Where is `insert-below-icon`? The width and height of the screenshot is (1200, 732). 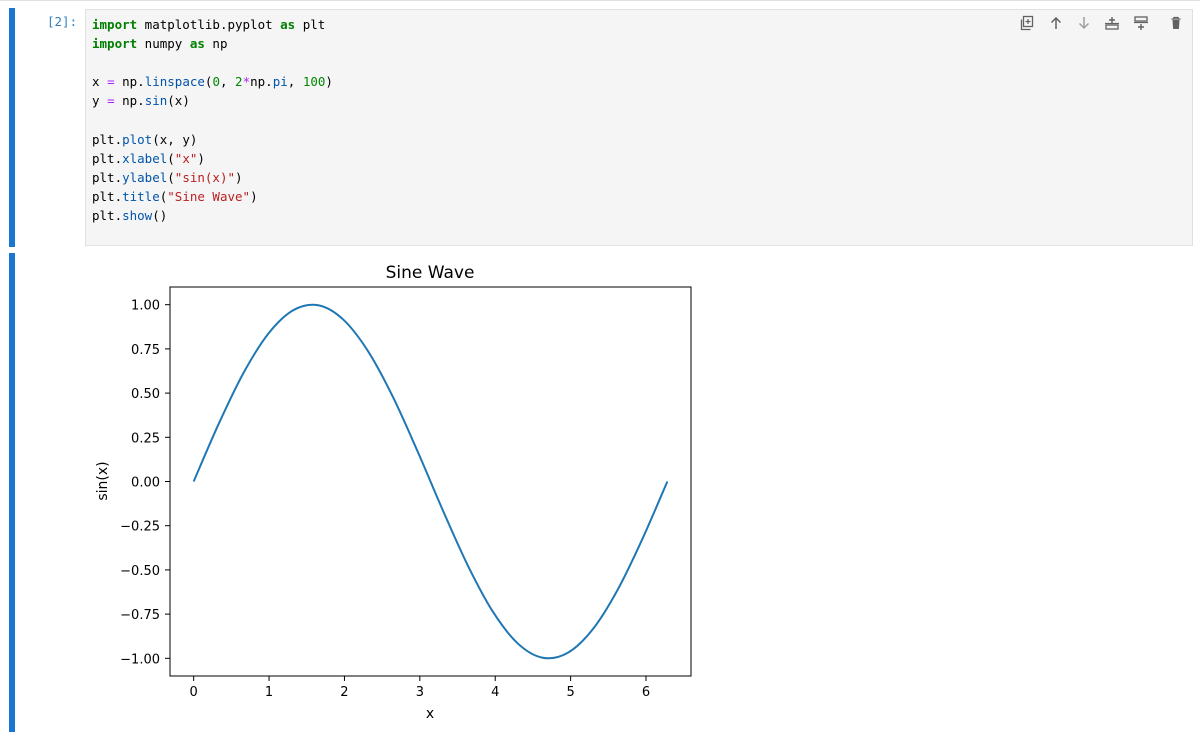 insert-below-icon is located at coordinates (1141, 23).